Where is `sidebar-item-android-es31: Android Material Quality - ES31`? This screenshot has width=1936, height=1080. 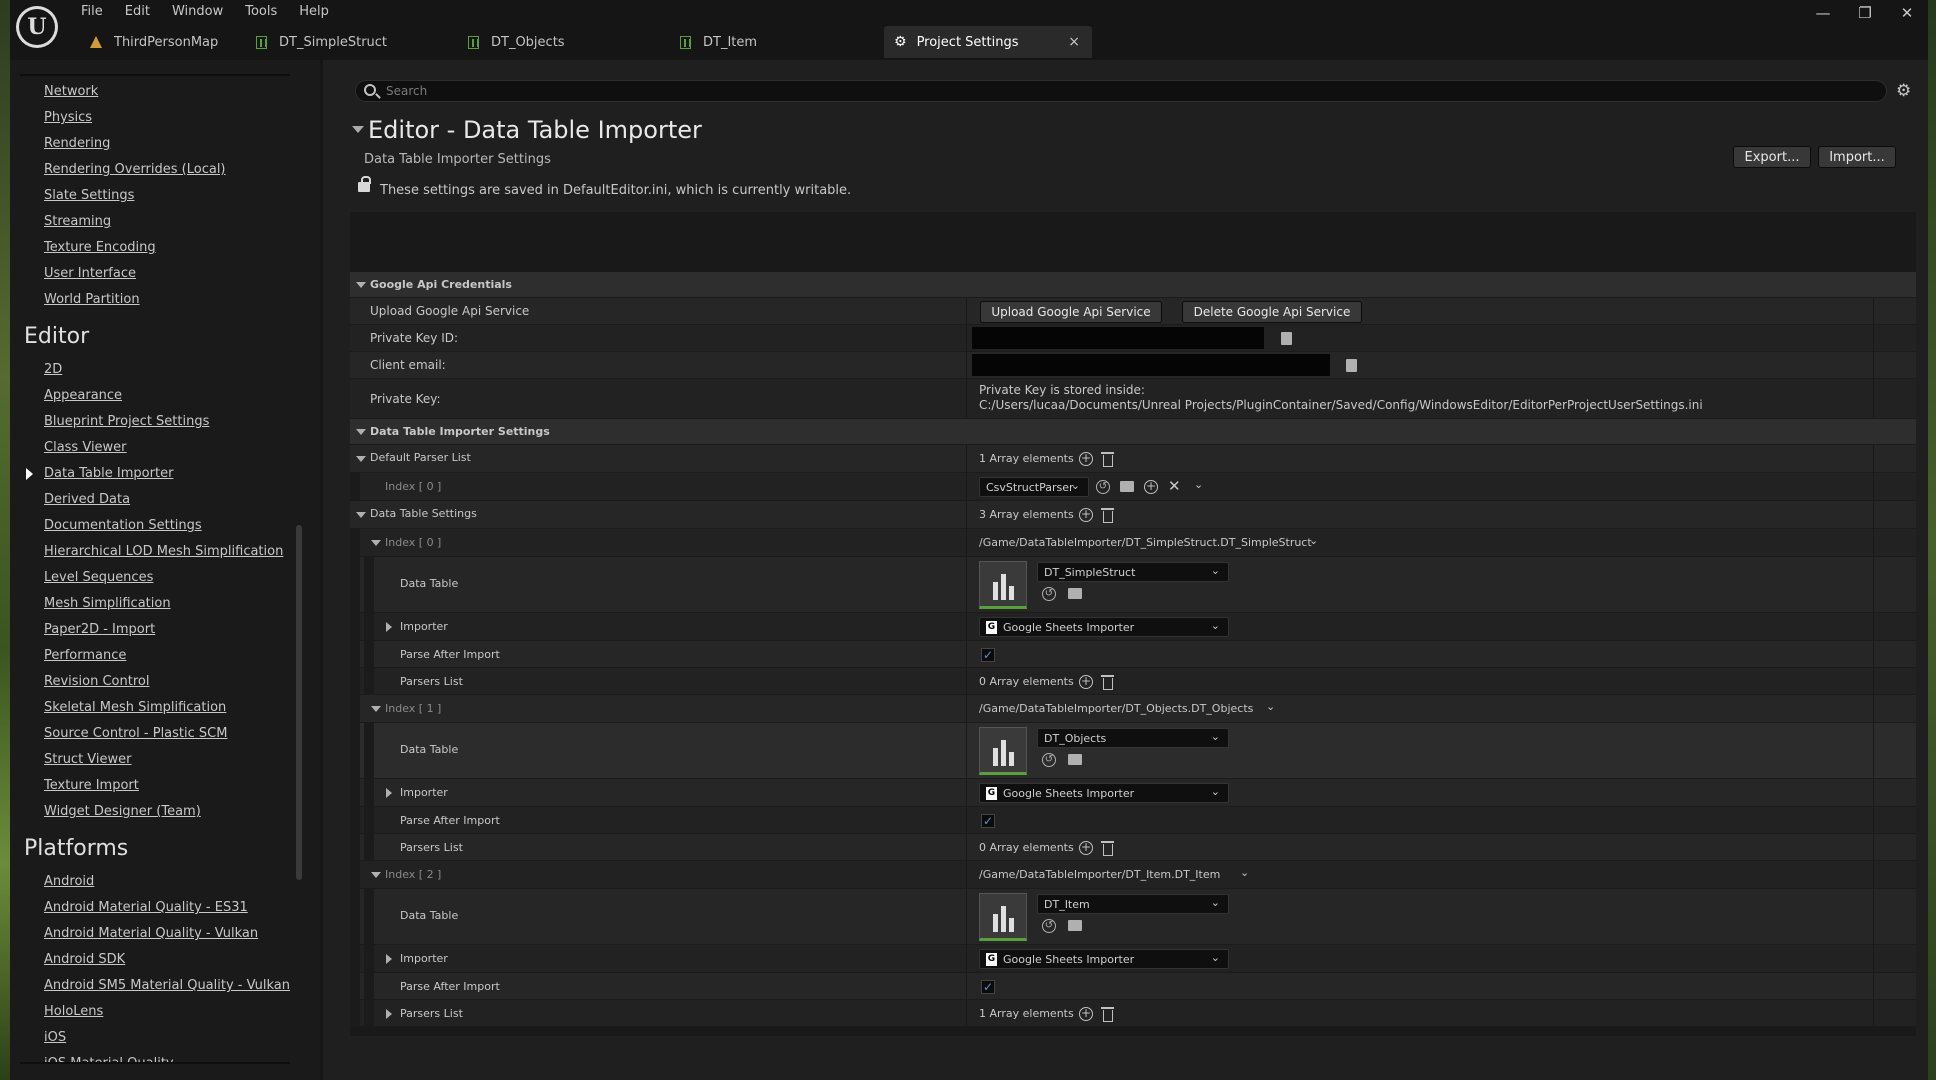
sidebar-item-android-es31: Android Material Quality - ES31 is located at coordinates (146, 907).